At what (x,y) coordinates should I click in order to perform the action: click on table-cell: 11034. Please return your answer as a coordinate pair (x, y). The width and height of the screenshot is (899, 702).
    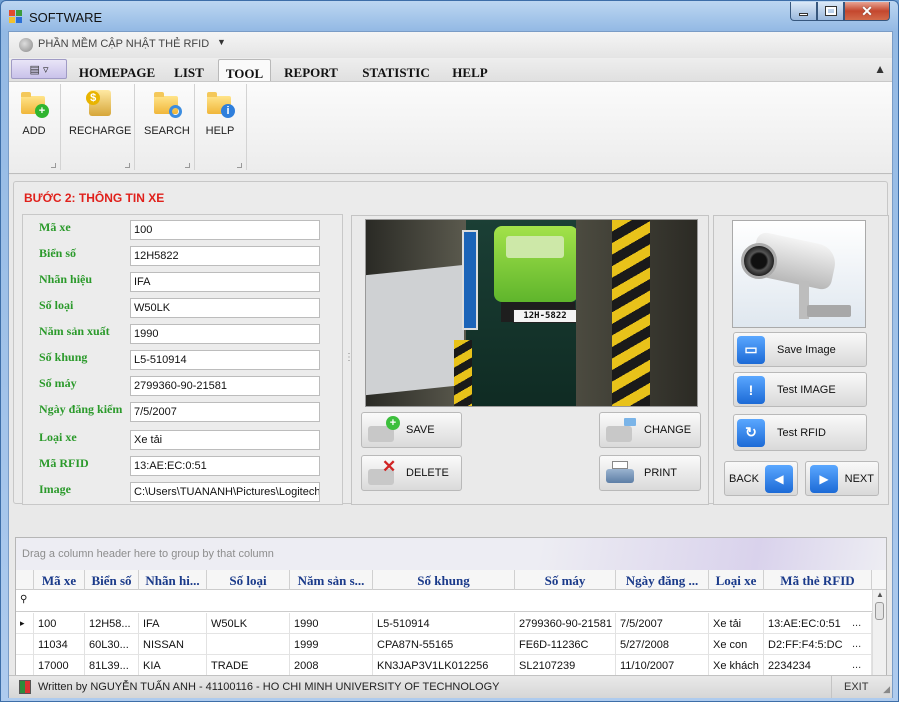
    Looking at the image, I should click on (59, 644).